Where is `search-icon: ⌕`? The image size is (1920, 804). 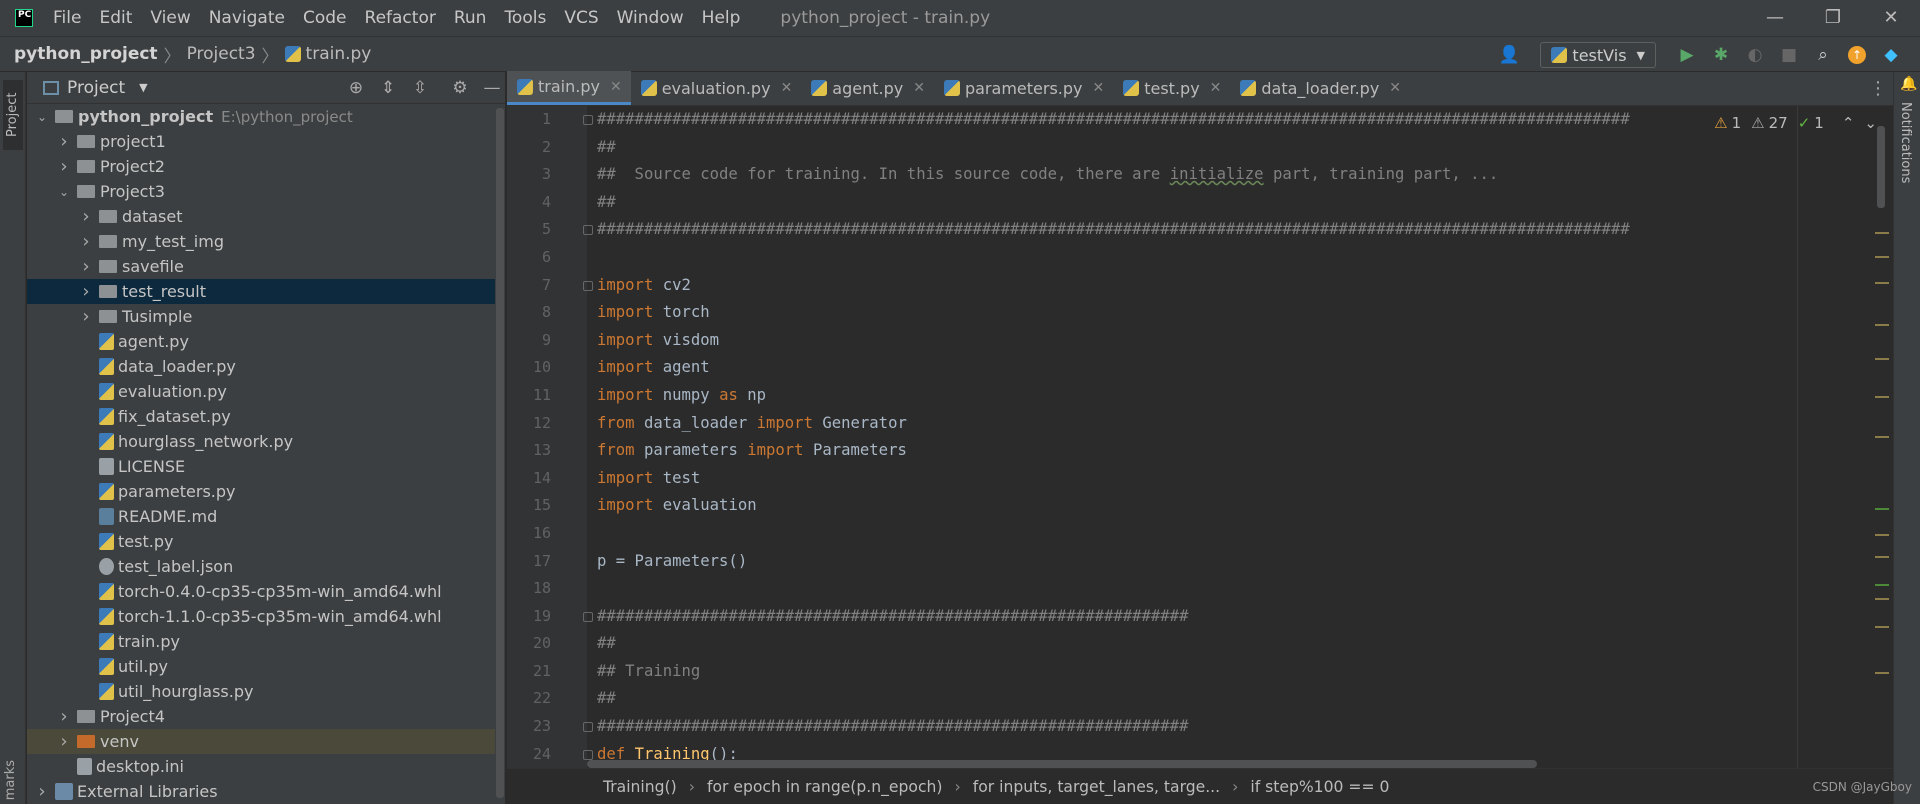
search-icon: ⌕ is located at coordinates (1823, 55).